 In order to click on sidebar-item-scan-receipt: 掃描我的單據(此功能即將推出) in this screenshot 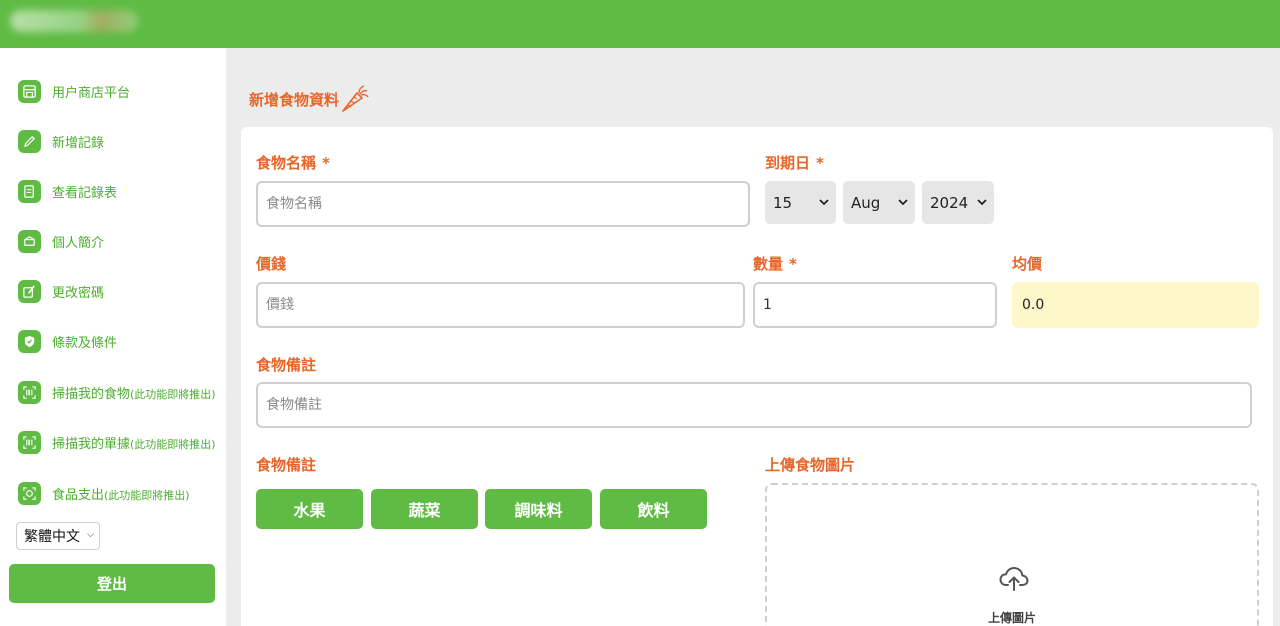, I will do `click(117, 442)`.